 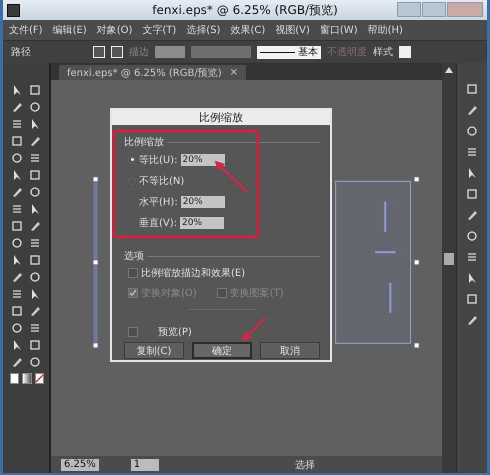 What do you see at coordinates (449, 259) in the screenshot?
I see `scrollbar-thumb` at bounding box center [449, 259].